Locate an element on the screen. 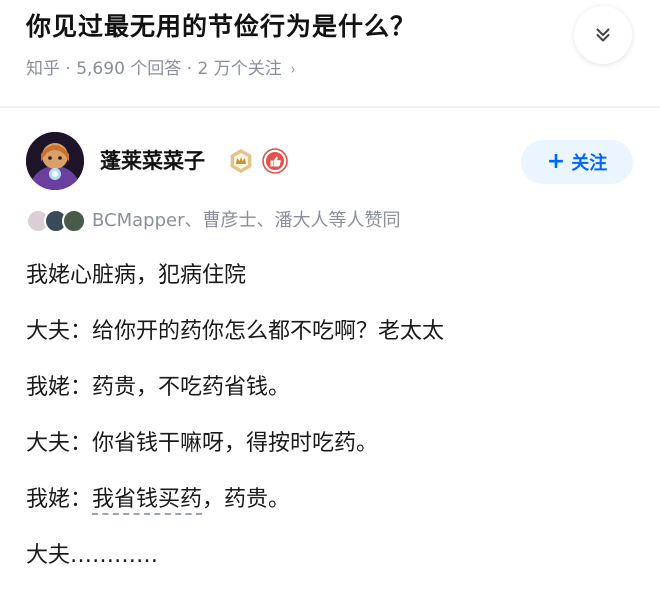 The image size is (660, 602). chevron-double-down-icon is located at coordinates (603, 35).